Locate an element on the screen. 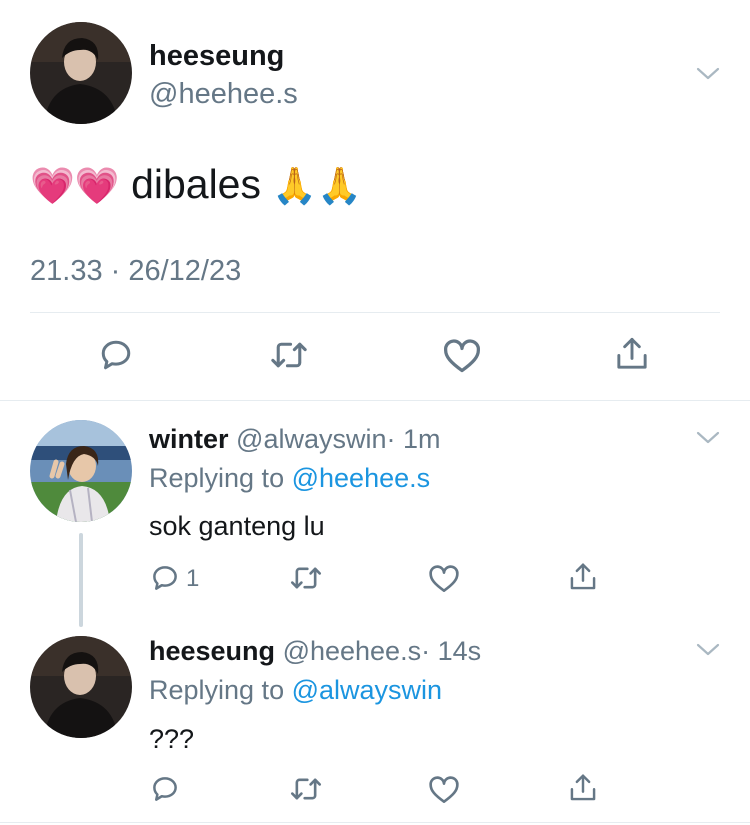  heeseung-reply-icon is located at coordinates (165, 789).